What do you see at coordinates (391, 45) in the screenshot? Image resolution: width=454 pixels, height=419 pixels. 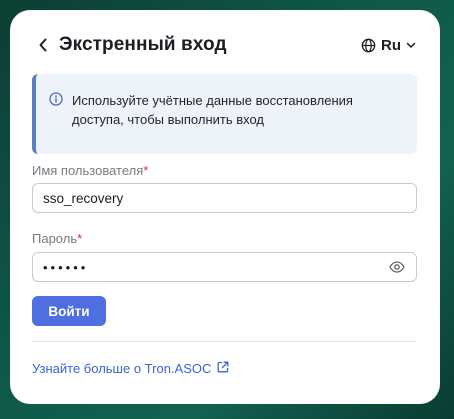 I see `language-label: Ru` at bounding box center [391, 45].